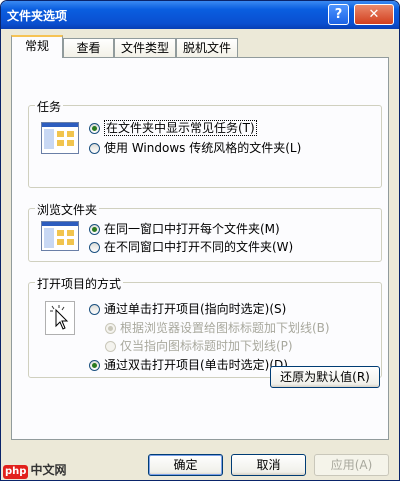  Describe the element at coordinates (60, 138) in the screenshot. I see `tasks-preview-icon` at that location.